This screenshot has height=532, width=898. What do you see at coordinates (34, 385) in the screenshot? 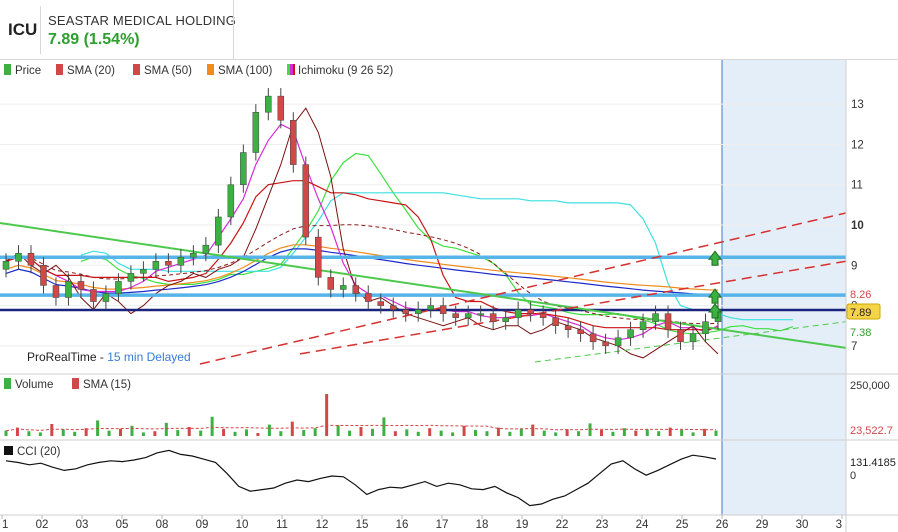
I see `legend-volume: Volume` at bounding box center [34, 385].